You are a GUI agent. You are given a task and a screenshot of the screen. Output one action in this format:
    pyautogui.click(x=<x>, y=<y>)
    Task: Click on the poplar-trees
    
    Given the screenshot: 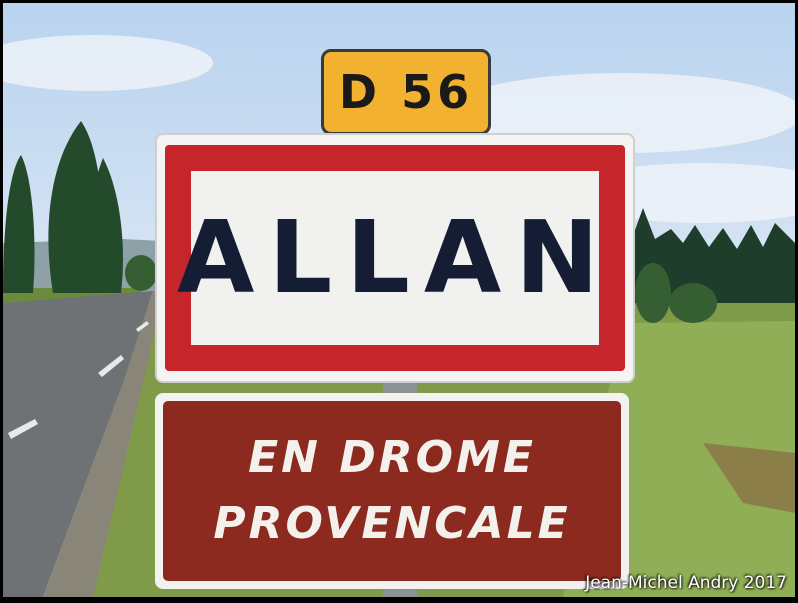 What is the action you would take?
    pyautogui.click(x=63, y=207)
    